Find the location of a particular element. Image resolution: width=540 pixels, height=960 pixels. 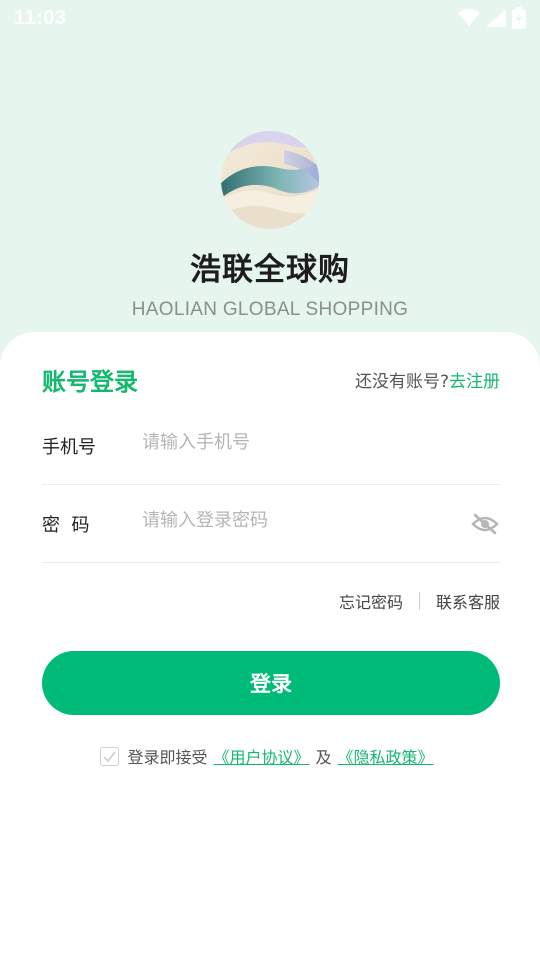

brand-subtitle: HAOLIAN GLOBAL SHOPPING is located at coordinates (270, 309).